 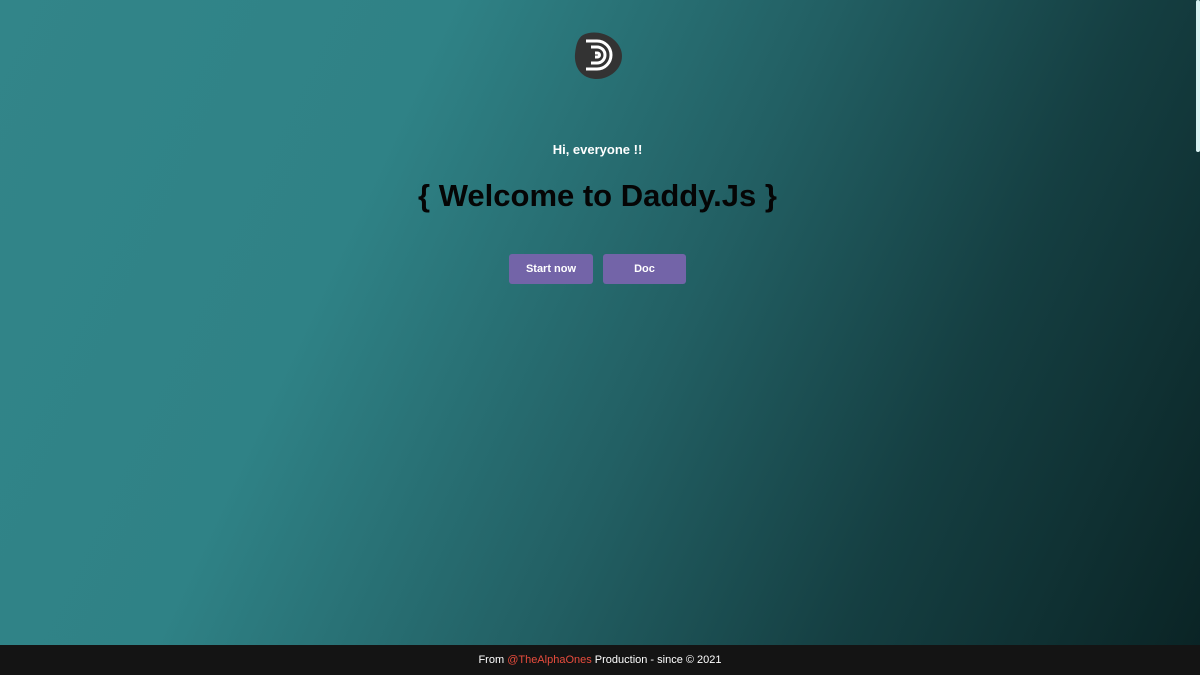 What do you see at coordinates (598, 55) in the screenshot?
I see `daddyjs-logo-icon` at bounding box center [598, 55].